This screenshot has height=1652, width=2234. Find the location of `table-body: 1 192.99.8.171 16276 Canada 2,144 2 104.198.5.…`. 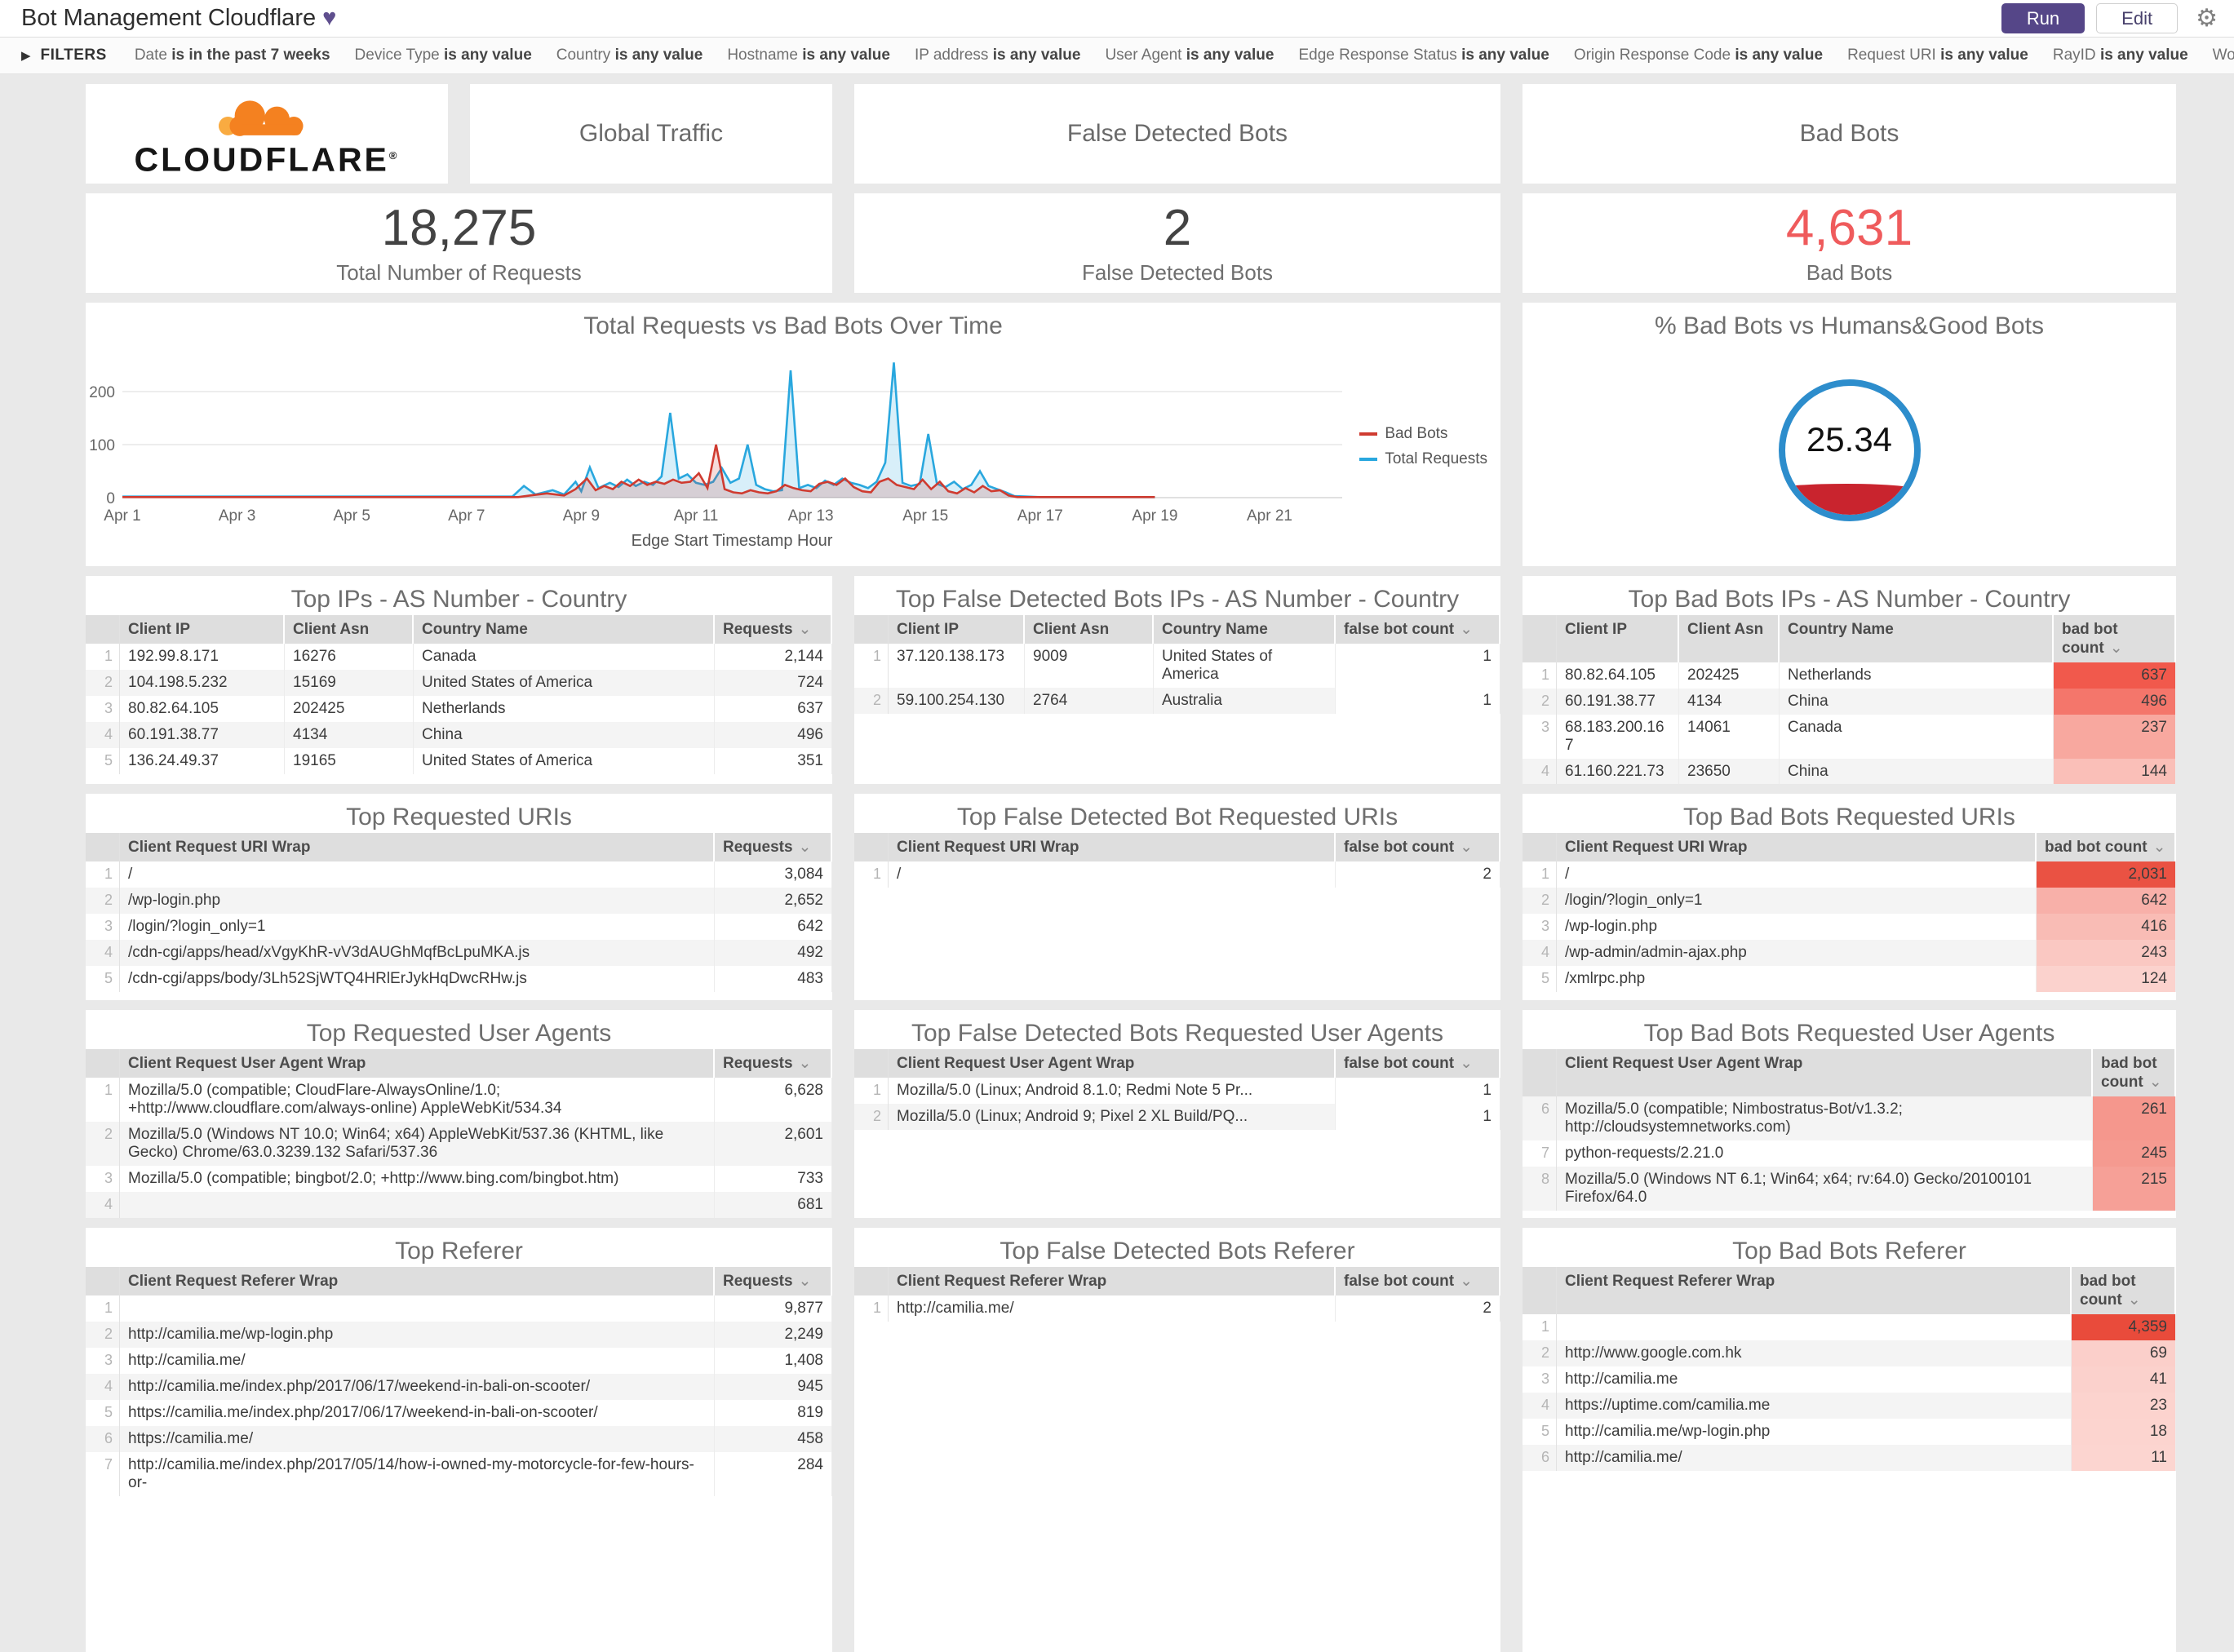

table-body: 1 192.99.8.171 16276 Canada 2,144 2 104.198.5.… is located at coordinates (459, 709).